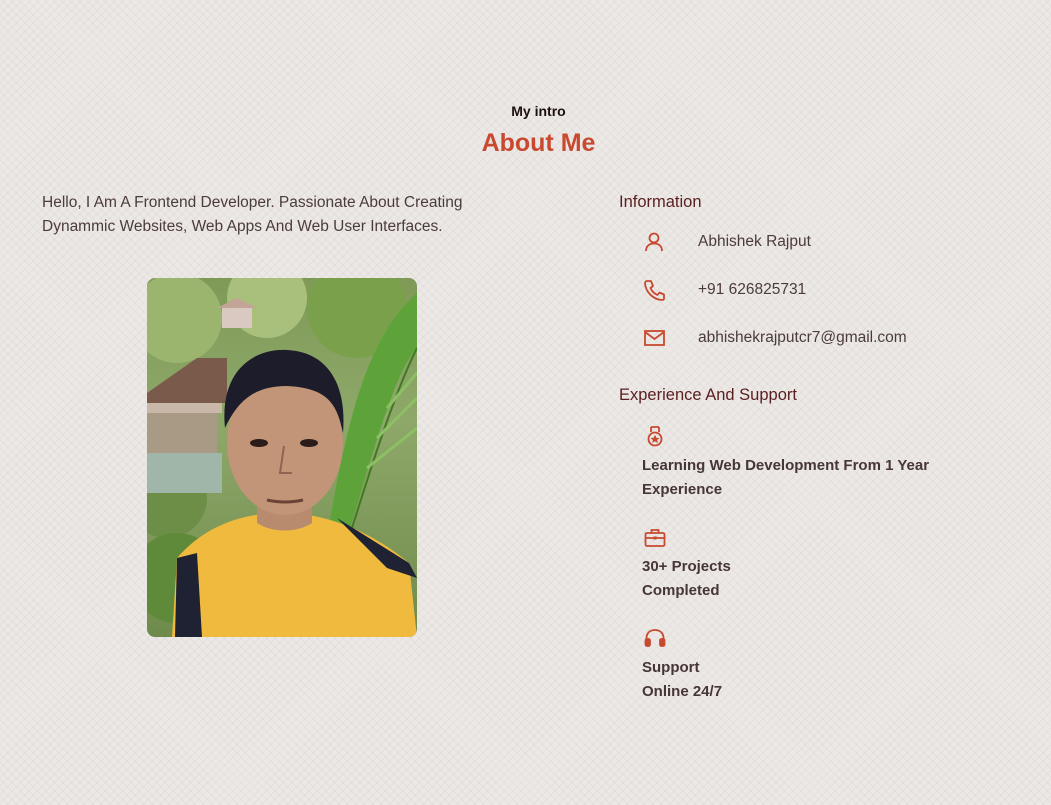 The height and width of the screenshot is (805, 1051). Describe the element at coordinates (802, 337) in the screenshot. I see `info-email: abhishekrajputcr7@gmail.com` at that location.